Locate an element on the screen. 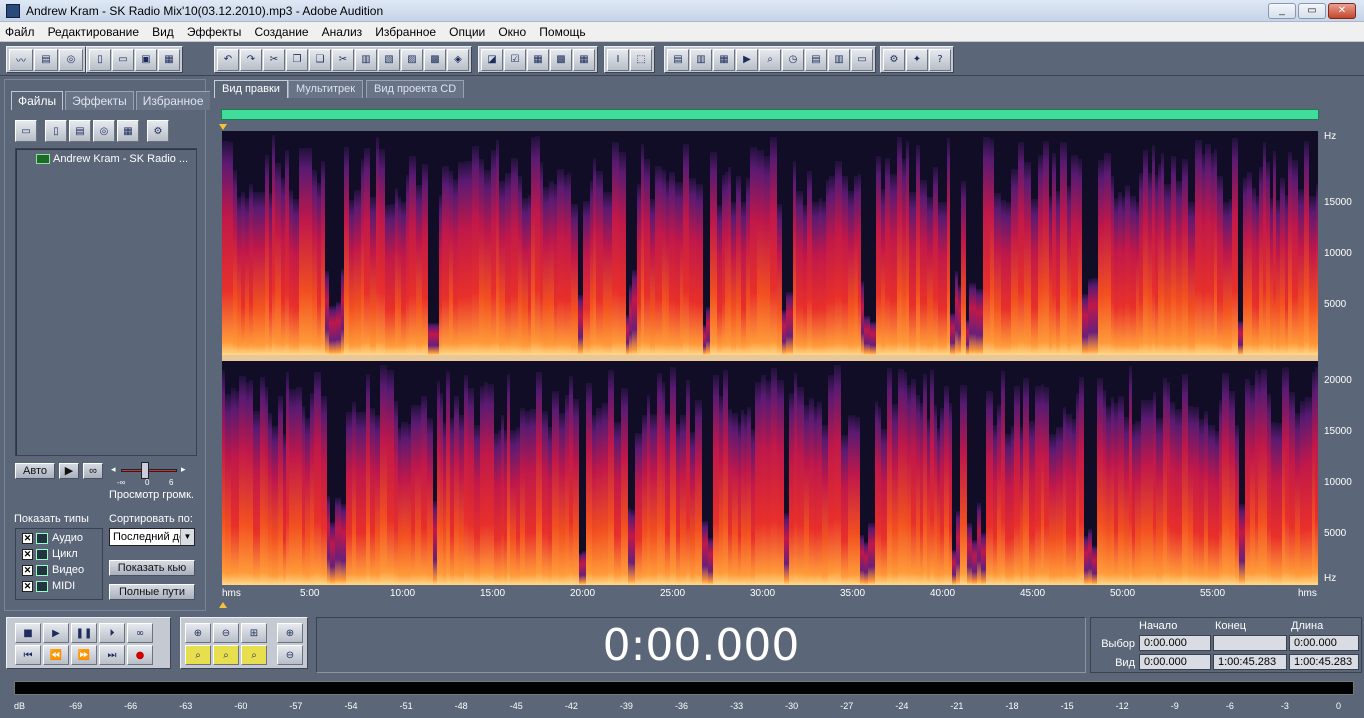 The height and width of the screenshot is (718, 1364). end-marker-icon is located at coordinates (223, 605).